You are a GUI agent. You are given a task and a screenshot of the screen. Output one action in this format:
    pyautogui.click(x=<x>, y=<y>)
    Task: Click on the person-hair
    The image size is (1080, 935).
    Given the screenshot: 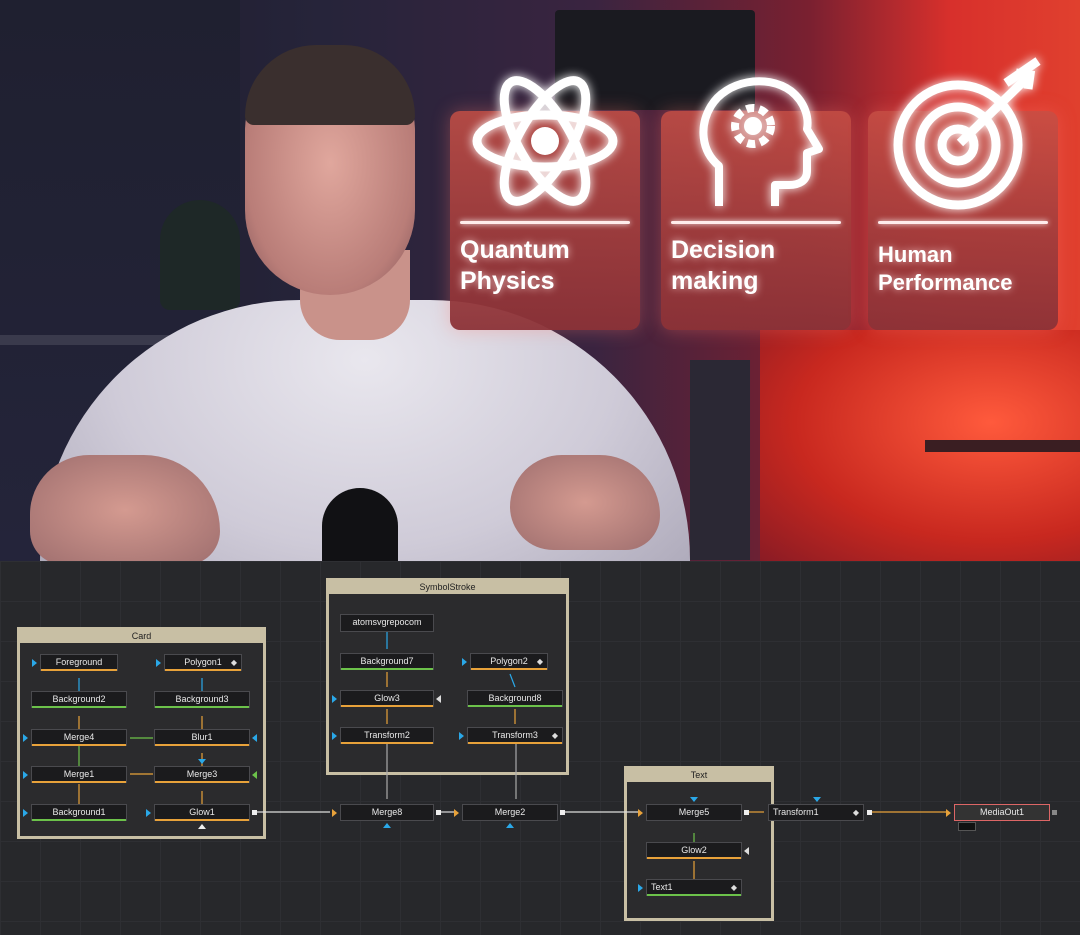 What is the action you would take?
    pyautogui.click(x=330, y=85)
    